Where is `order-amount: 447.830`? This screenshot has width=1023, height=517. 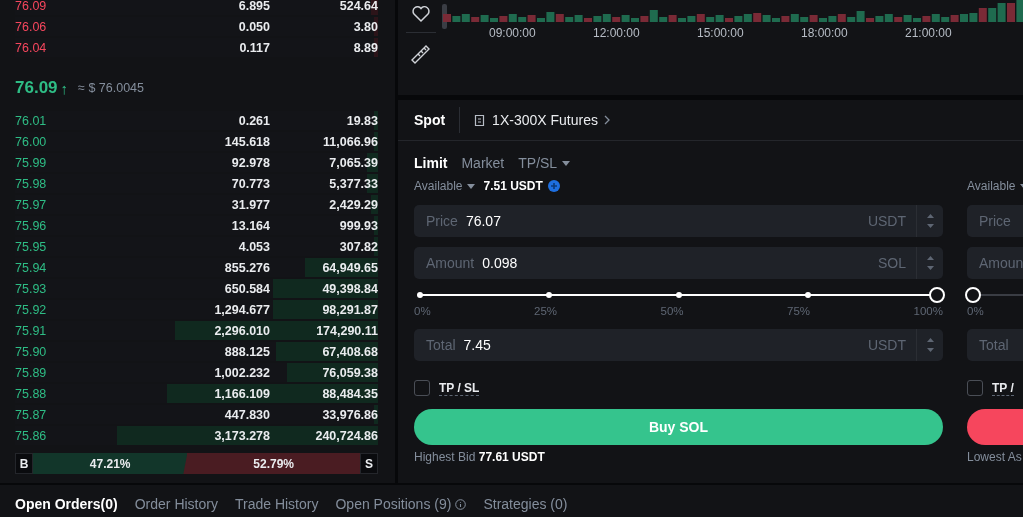 order-amount: 447.830 is located at coordinates (246, 414).